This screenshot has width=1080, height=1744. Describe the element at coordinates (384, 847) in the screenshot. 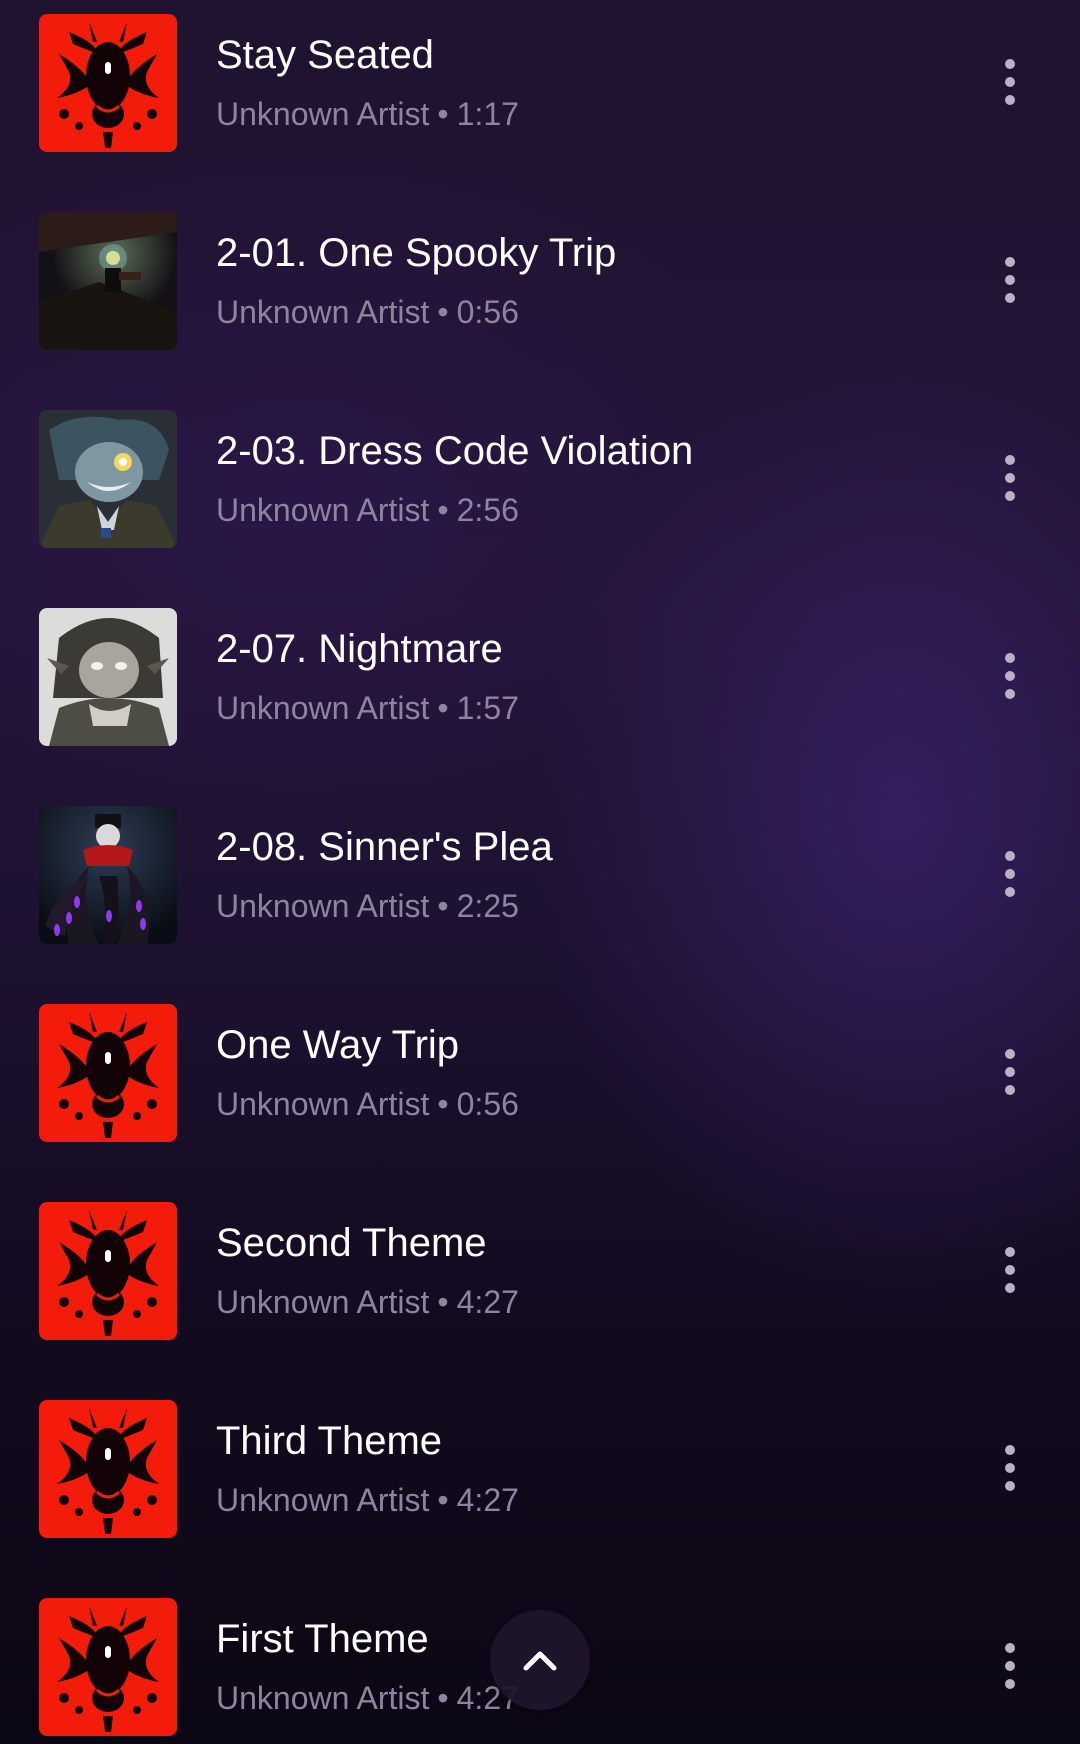

I see `track-title: 2-08. Sinner's Plea` at that location.